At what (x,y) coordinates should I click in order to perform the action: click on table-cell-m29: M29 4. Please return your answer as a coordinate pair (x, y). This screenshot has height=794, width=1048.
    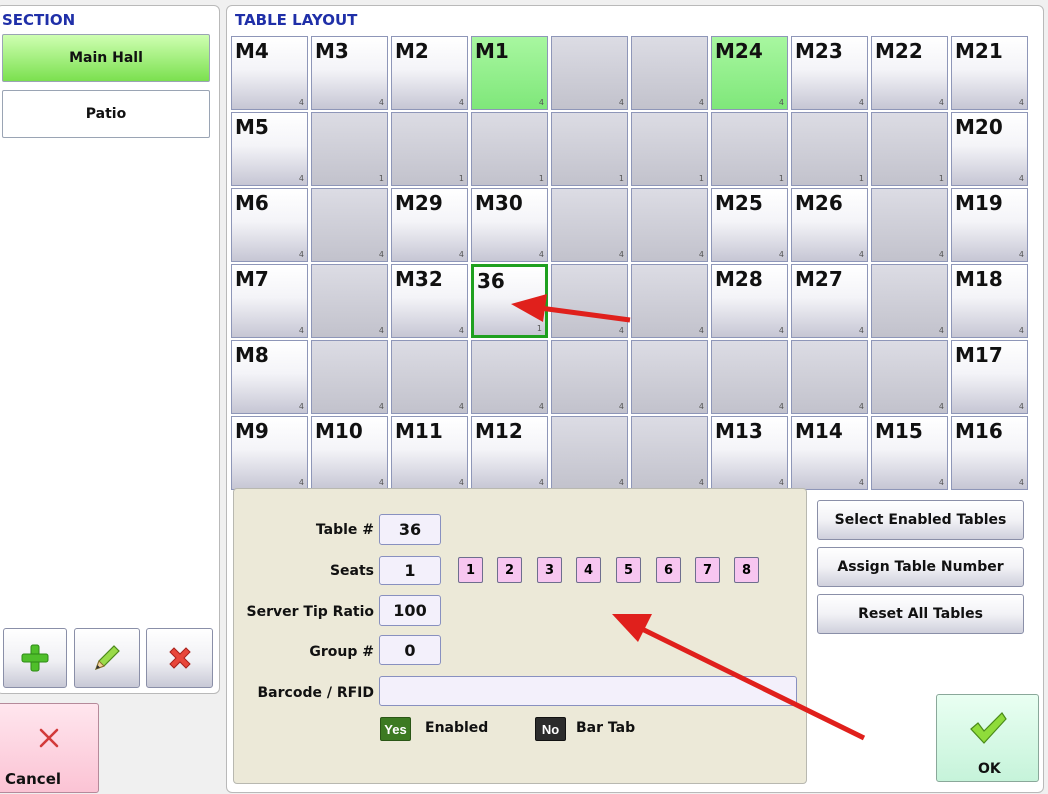
    Looking at the image, I should click on (429, 225).